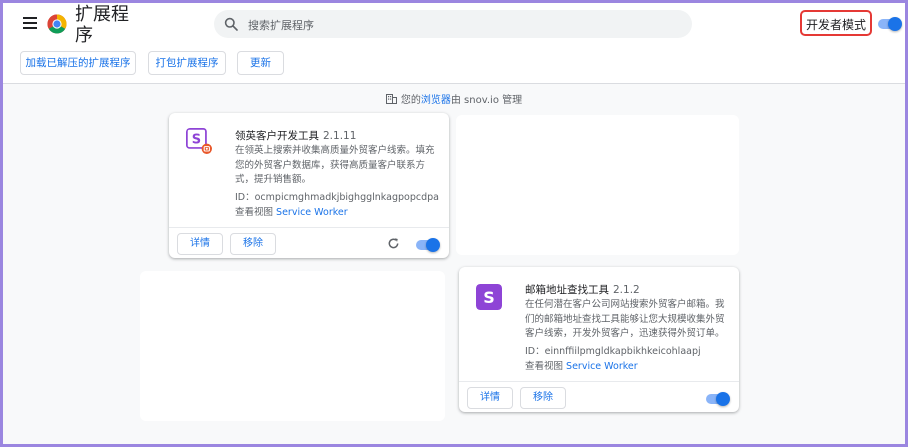 The height and width of the screenshot is (447, 908). What do you see at coordinates (78, 63) in the screenshot?
I see `load-unpacked-button: 加载已解压的扩展程序` at bounding box center [78, 63].